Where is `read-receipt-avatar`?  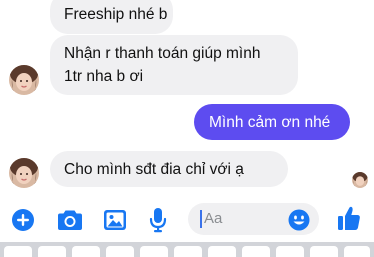
read-receipt-avatar is located at coordinates (360, 180).